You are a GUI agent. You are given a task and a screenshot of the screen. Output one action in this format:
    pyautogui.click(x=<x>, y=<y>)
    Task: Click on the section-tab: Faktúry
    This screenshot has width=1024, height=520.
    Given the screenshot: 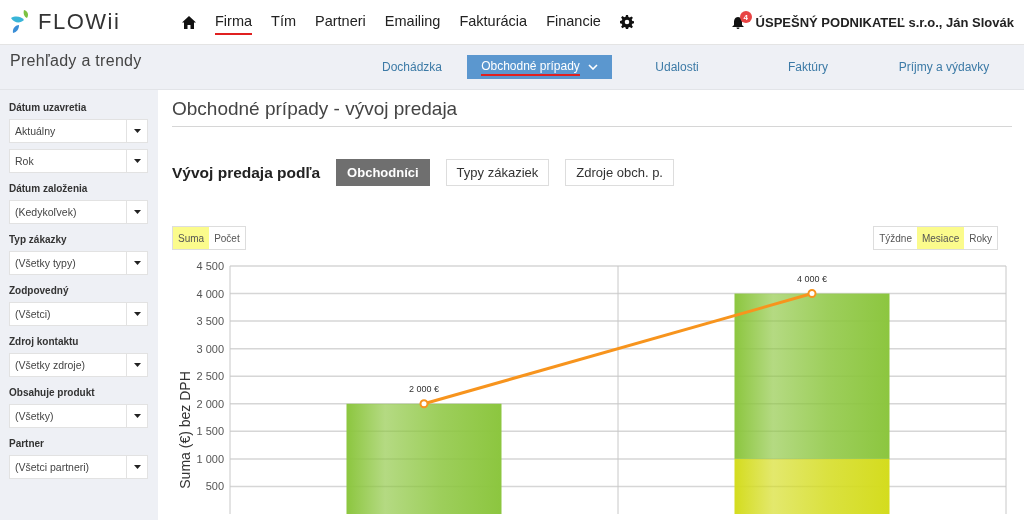 What is the action you would take?
    pyautogui.click(x=808, y=67)
    